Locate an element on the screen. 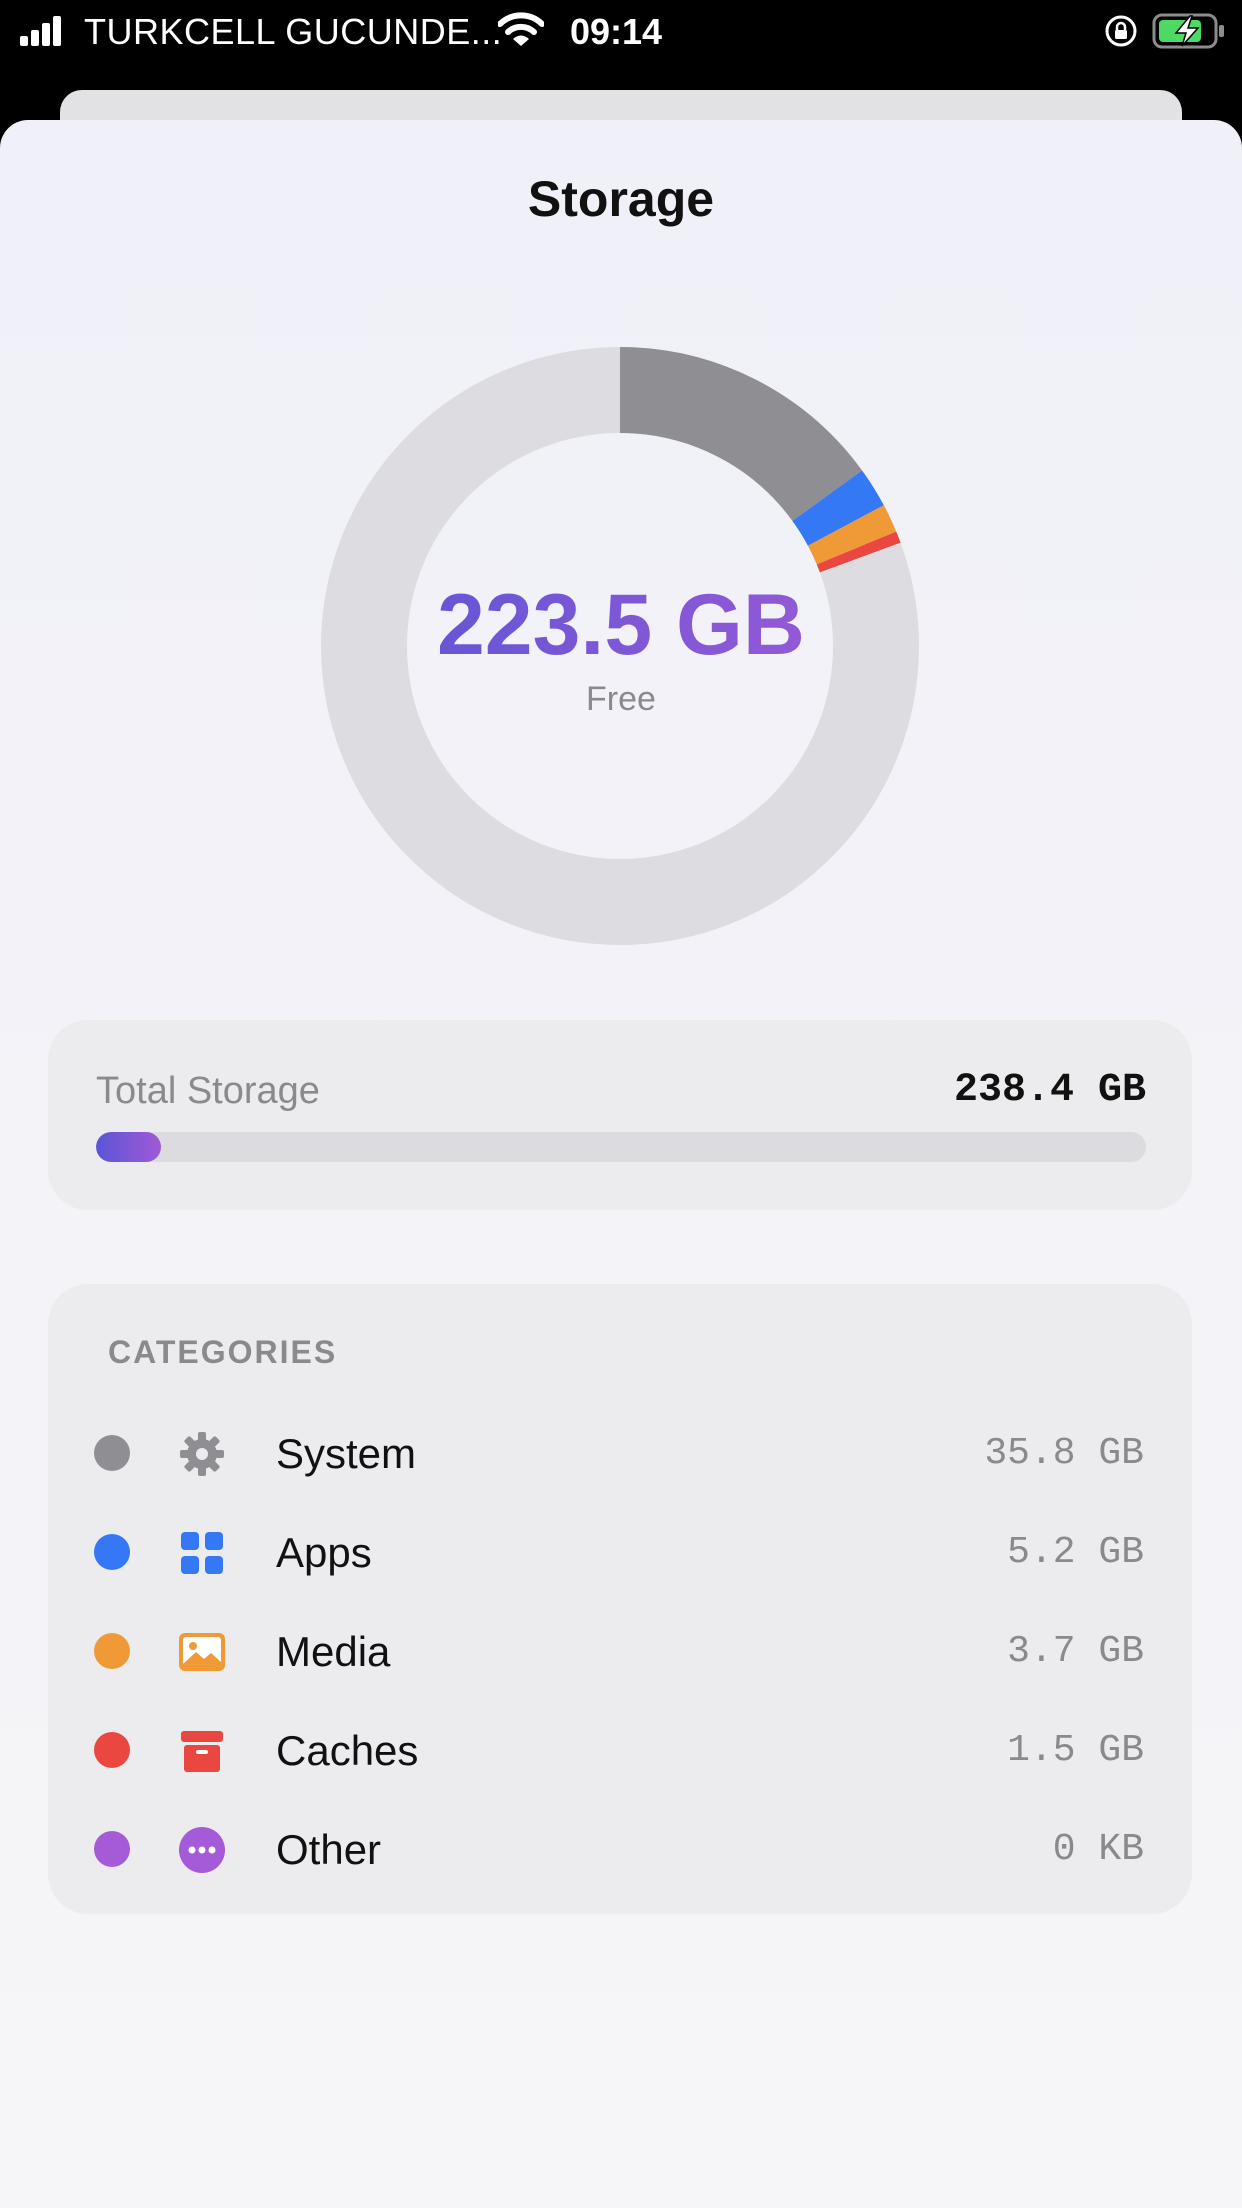  category-name: System is located at coordinates (346, 1453).